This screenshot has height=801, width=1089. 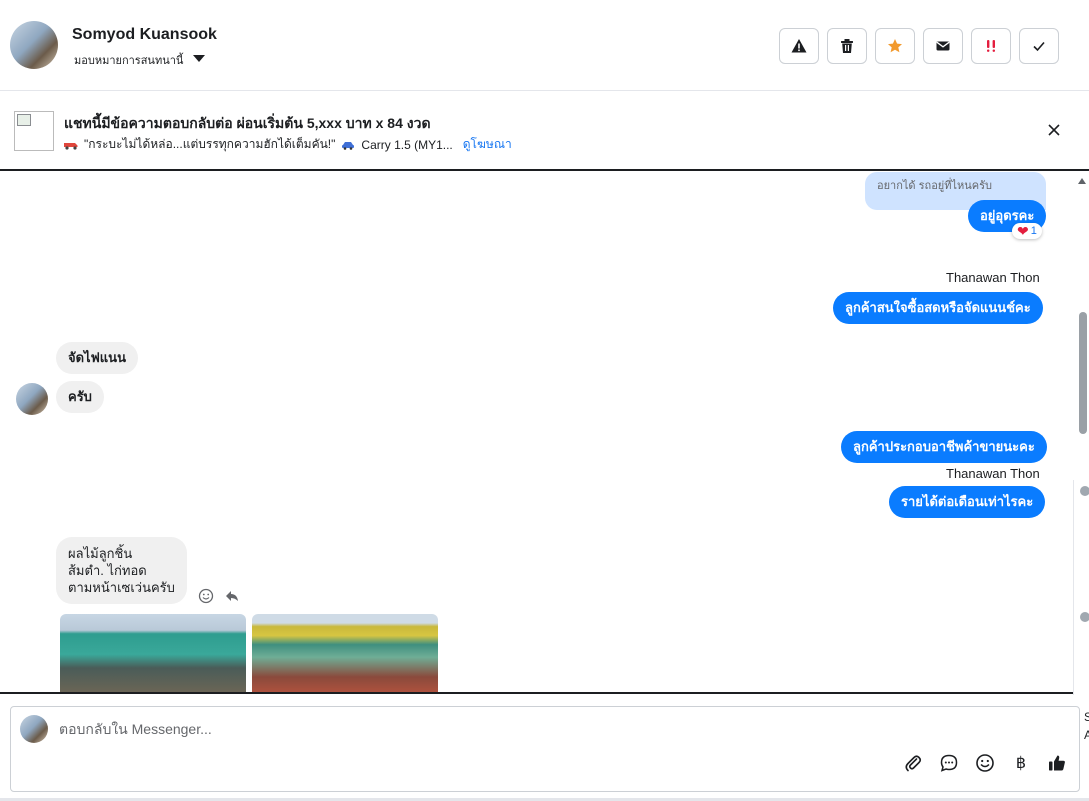 What do you see at coordinates (129, 61) in the screenshot?
I see `assign-label: มอบหมายการสนทนานี้` at bounding box center [129, 61].